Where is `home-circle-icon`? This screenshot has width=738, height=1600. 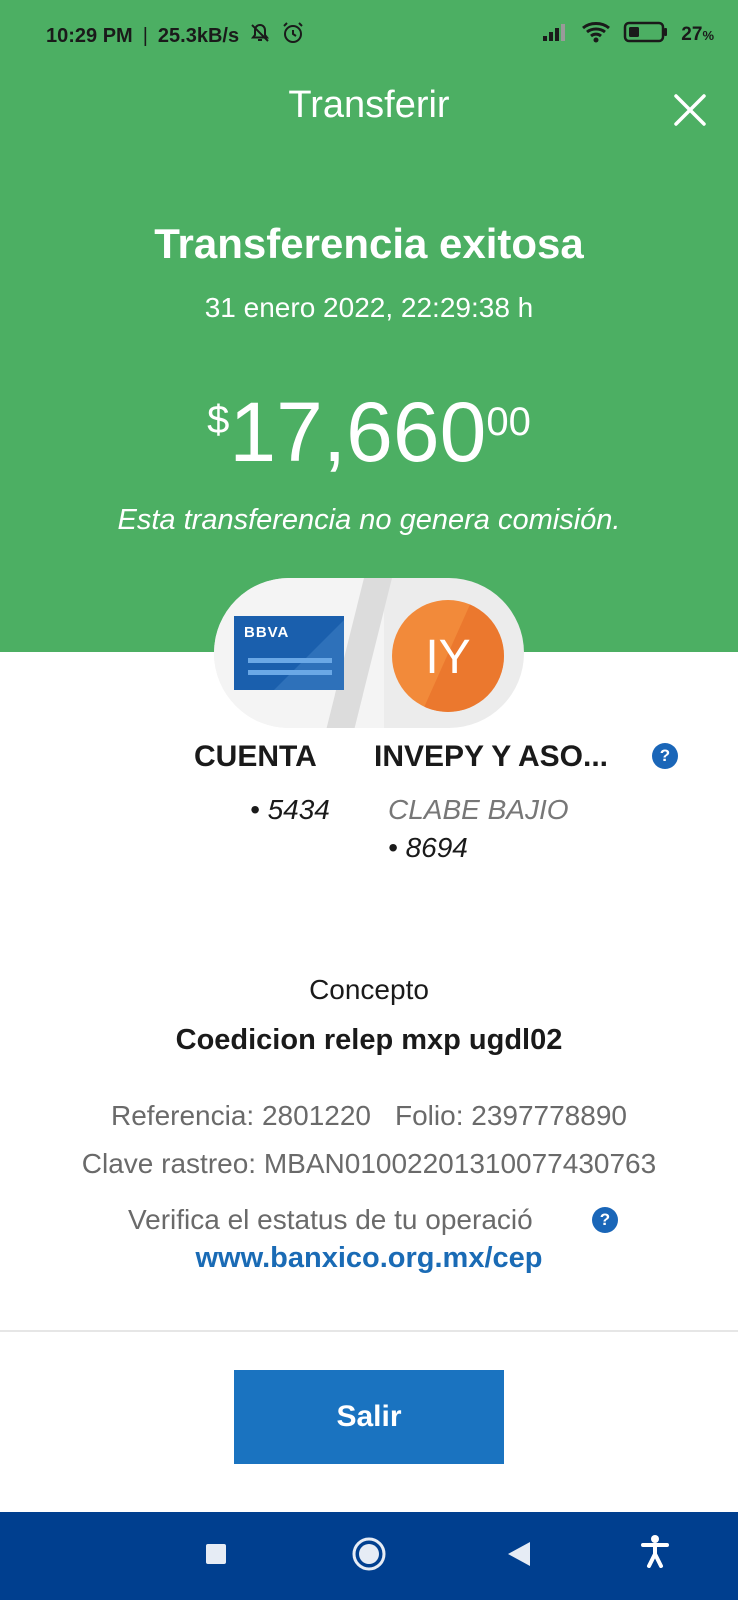 home-circle-icon is located at coordinates (369, 1554).